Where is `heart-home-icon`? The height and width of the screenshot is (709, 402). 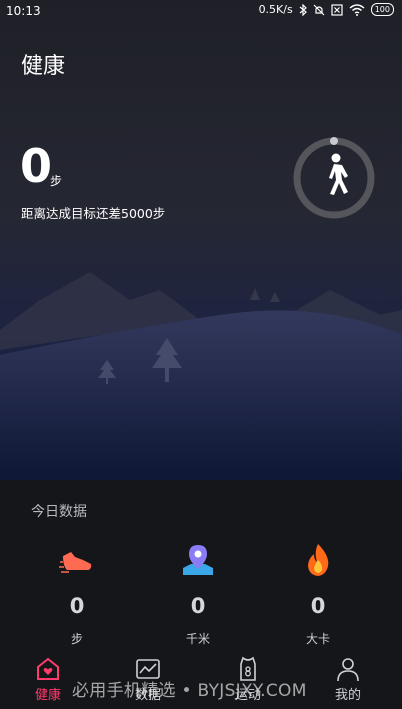
heart-home-icon is located at coordinates (48, 668).